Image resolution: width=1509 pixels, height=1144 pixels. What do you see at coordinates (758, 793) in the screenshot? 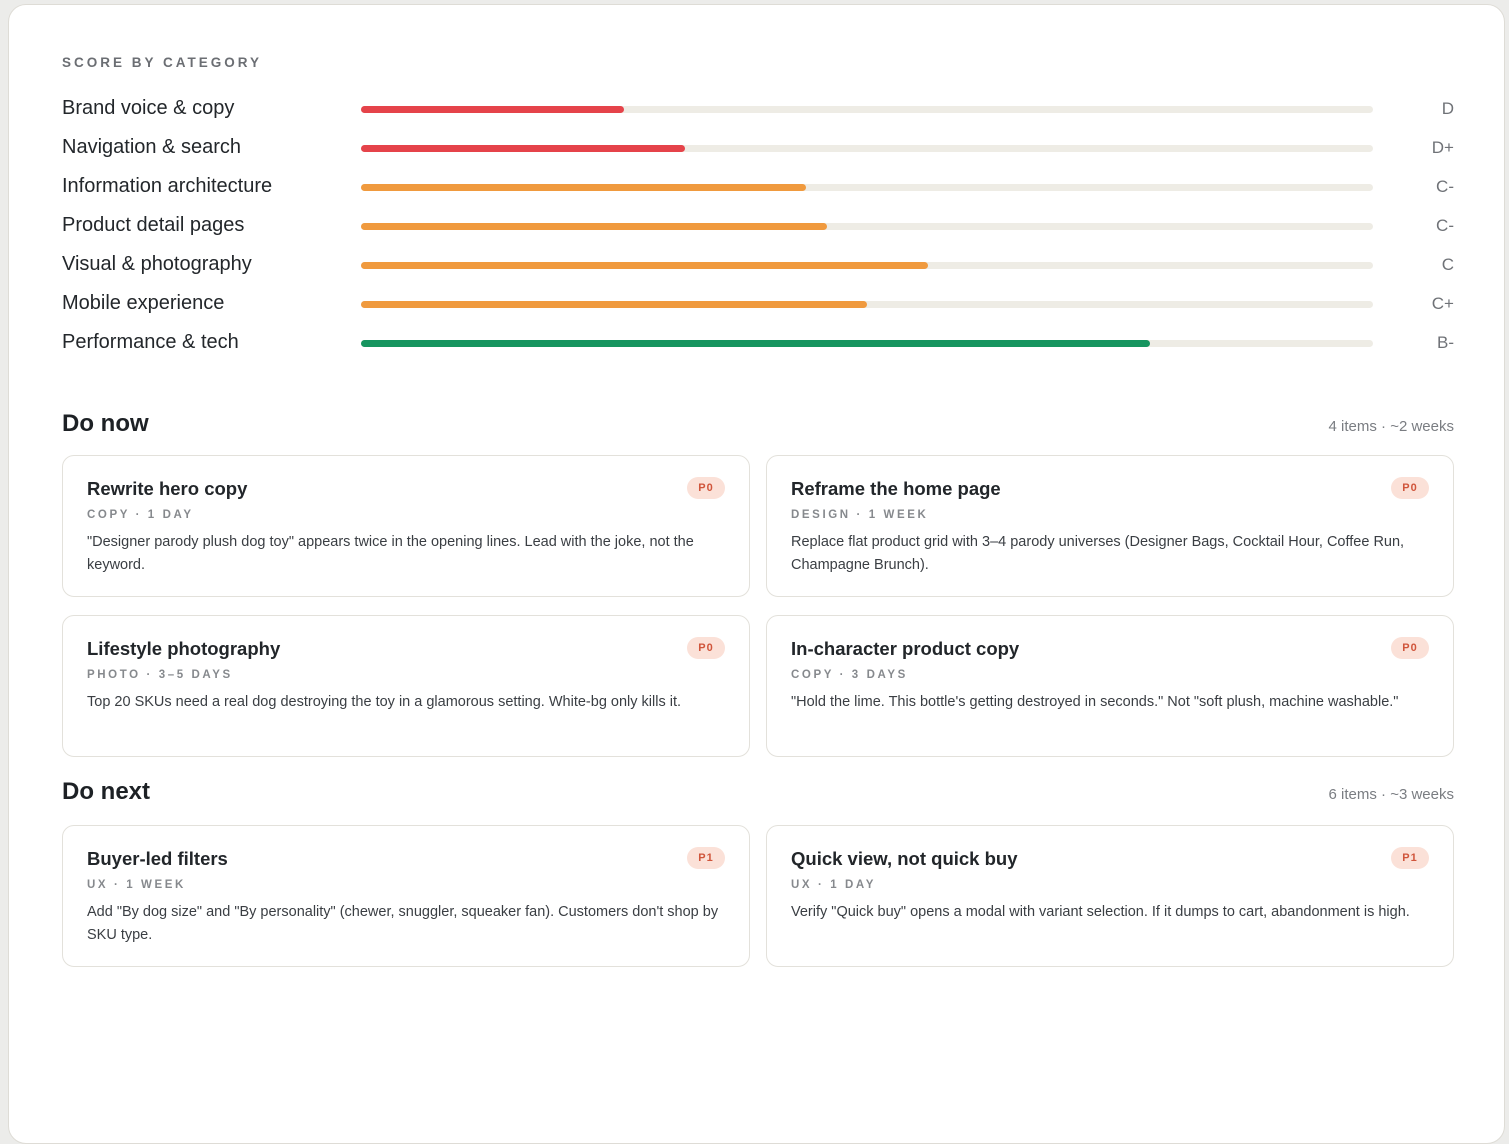
I see `do-next-header: Do next 6 items · ~3 weeks` at bounding box center [758, 793].